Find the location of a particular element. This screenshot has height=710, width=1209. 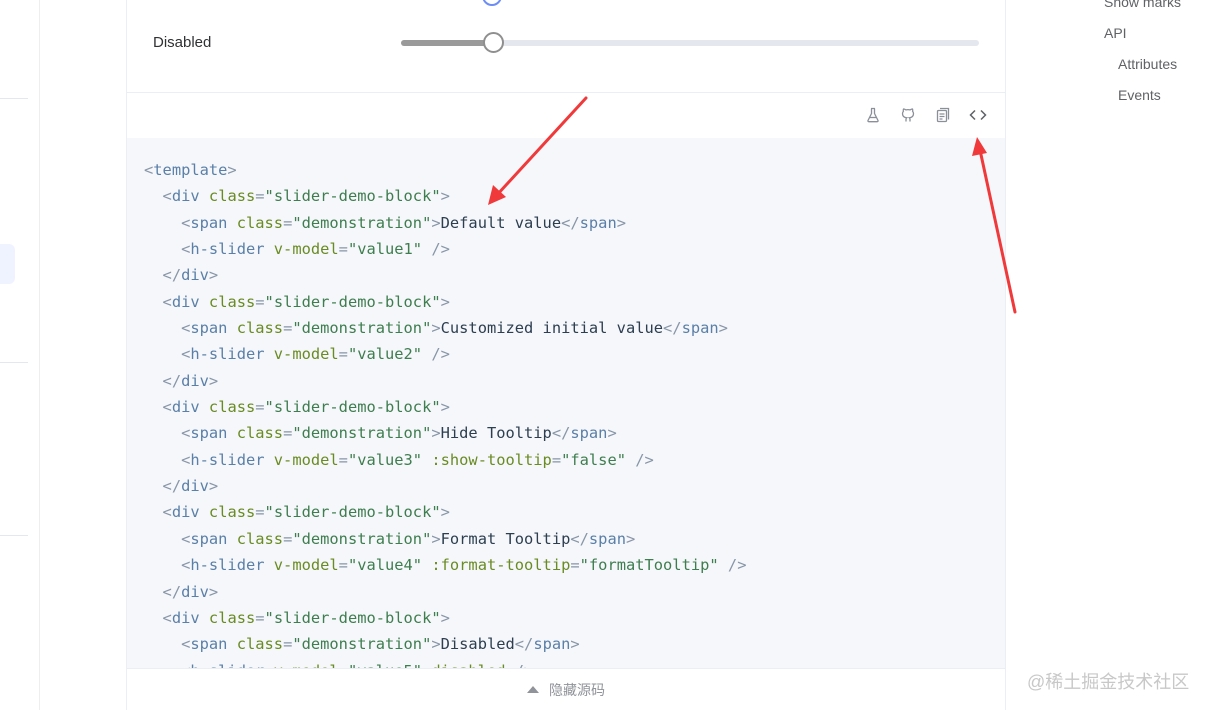

anchor-events: Events is located at coordinates (1139, 95).